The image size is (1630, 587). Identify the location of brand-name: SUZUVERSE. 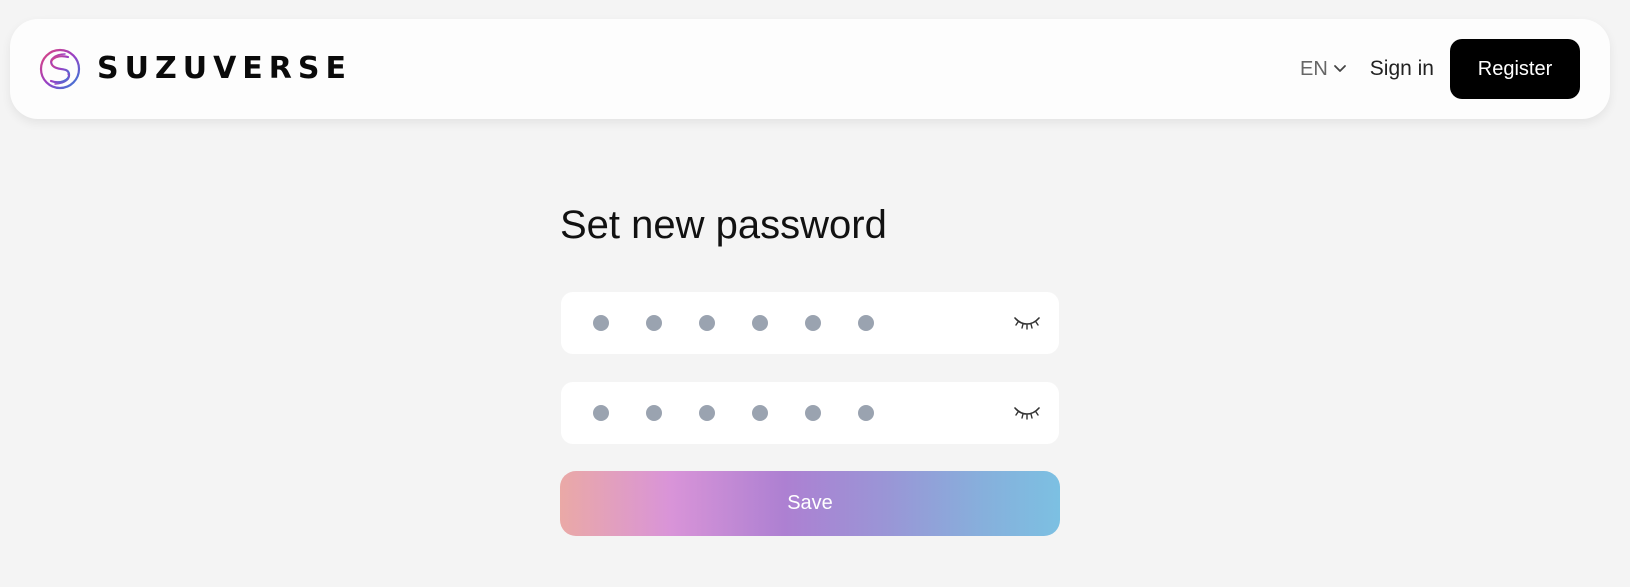
(224, 68).